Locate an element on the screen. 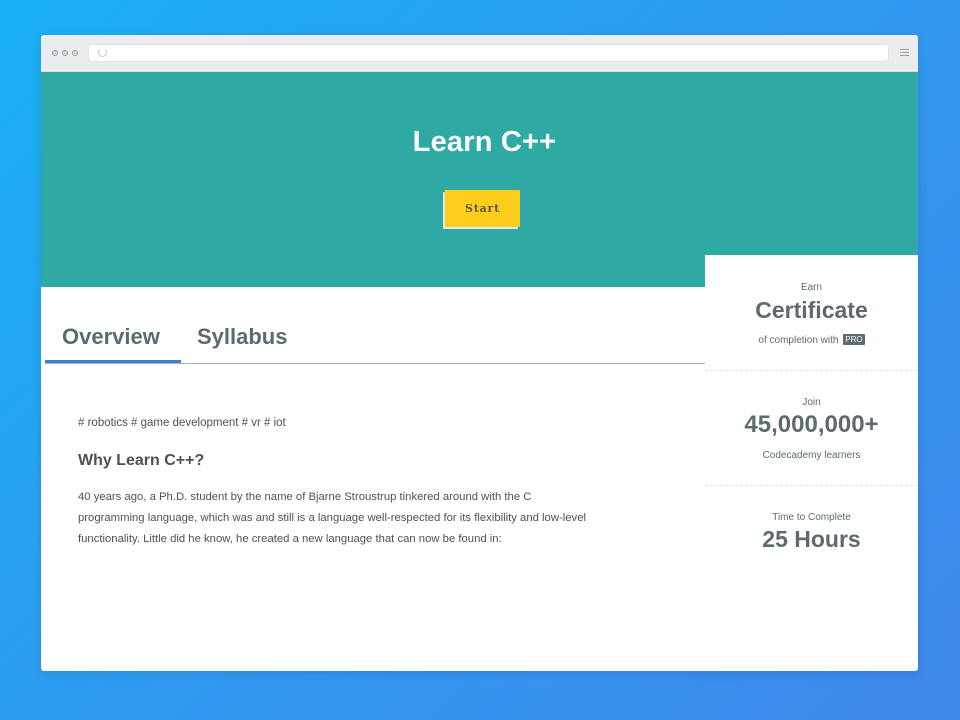  time-stat: Time to Complete 25 Hours is located at coordinates (811, 525).